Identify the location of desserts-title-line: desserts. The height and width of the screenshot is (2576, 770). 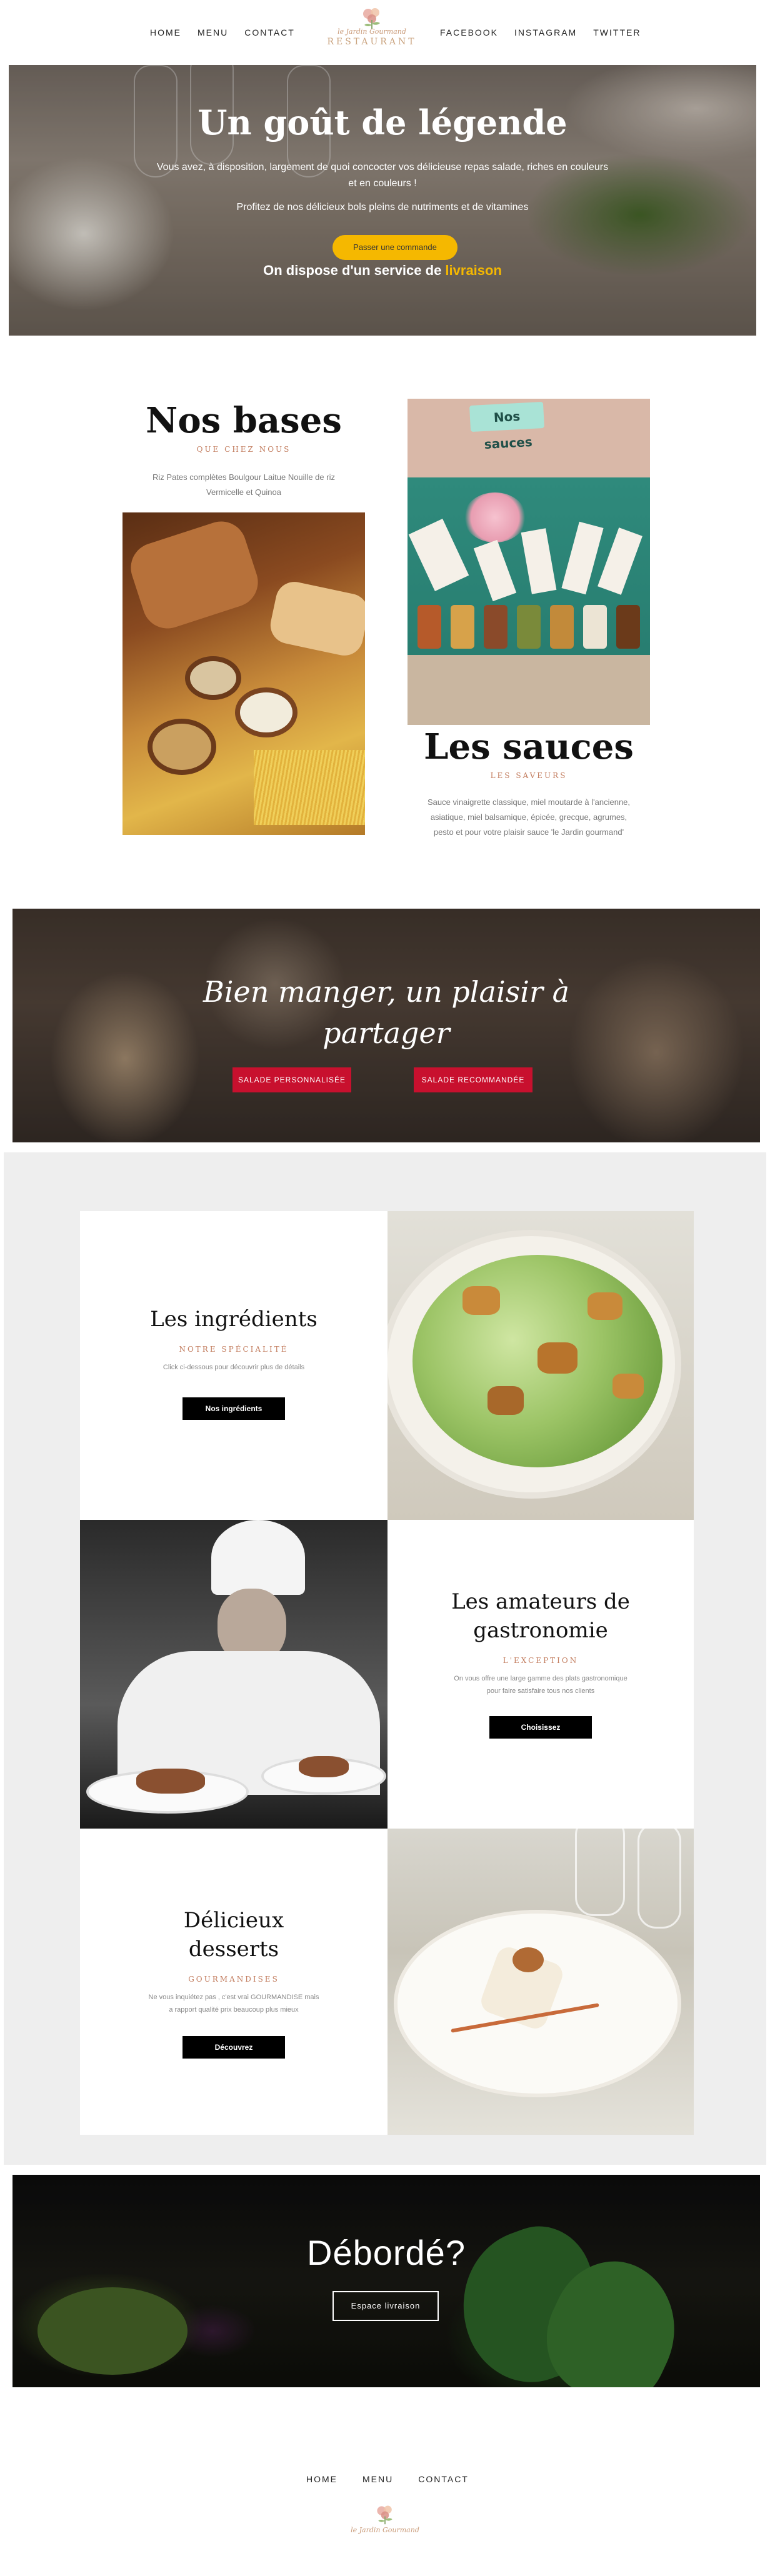
(233, 1949).